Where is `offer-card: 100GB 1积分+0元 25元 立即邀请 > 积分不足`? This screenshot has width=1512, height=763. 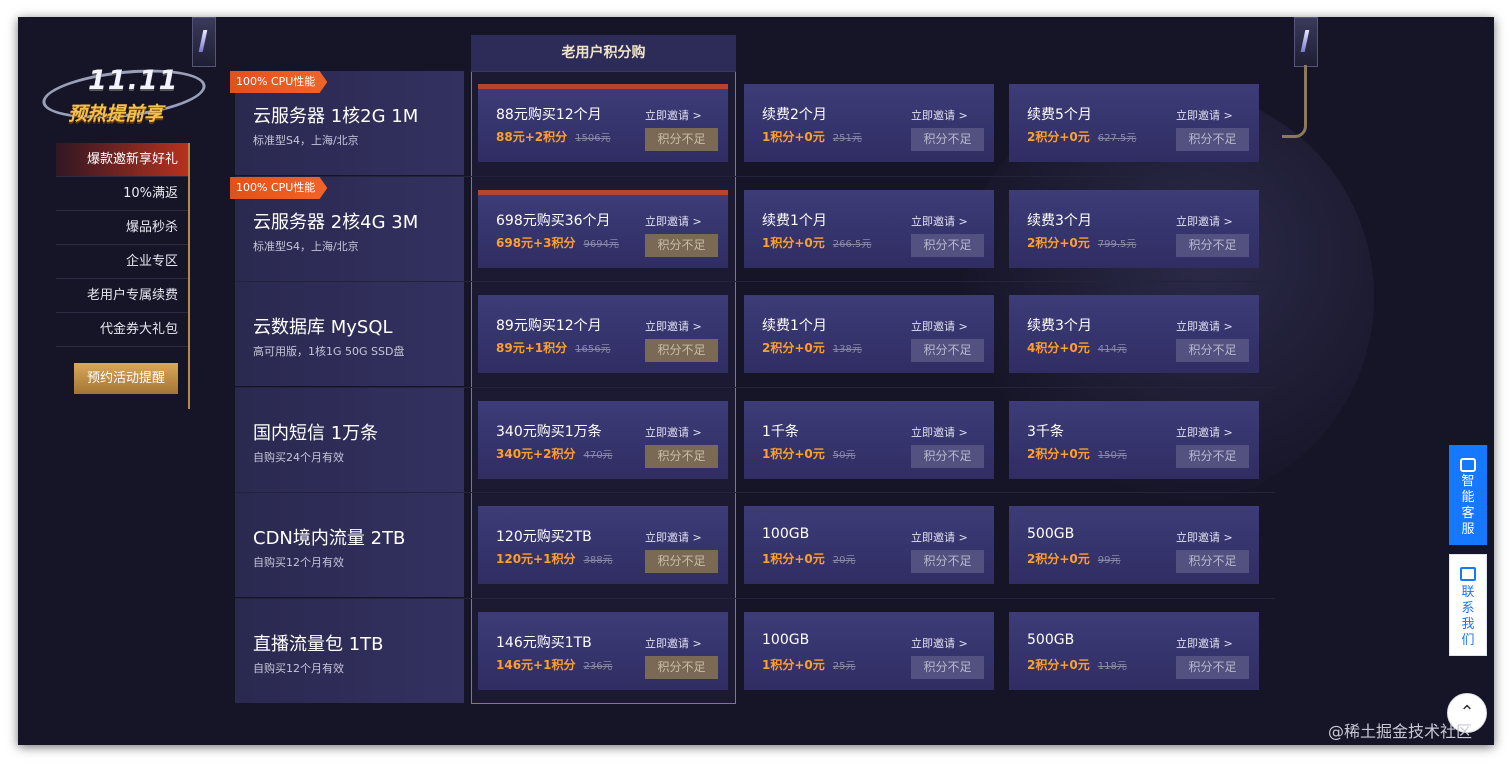
offer-card: 100GB 1积分+0元 25元 立即邀请 > 积分不足 is located at coordinates (869, 651).